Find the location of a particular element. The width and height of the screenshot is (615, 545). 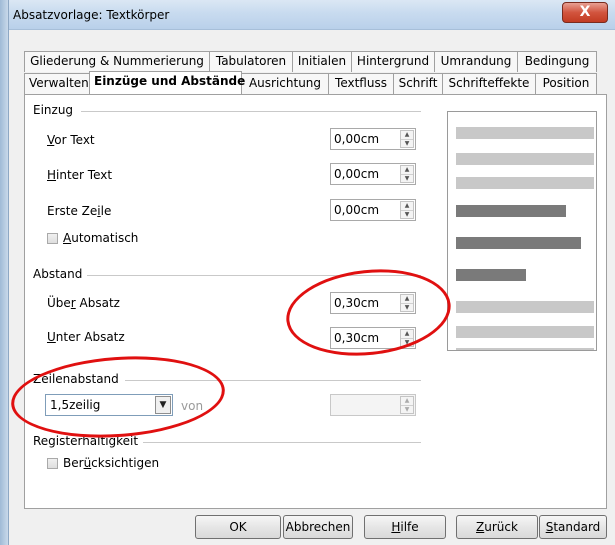

close-icon: X is located at coordinates (585, 12).